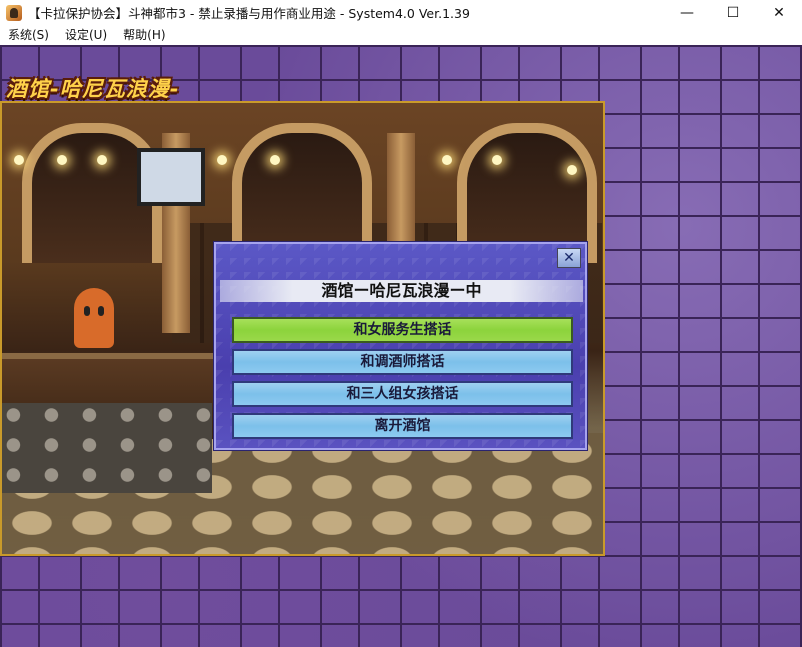 The width and height of the screenshot is (802, 647). Describe the element at coordinates (28, 35) in the screenshot. I see `menu-system: 系统(S)` at that location.